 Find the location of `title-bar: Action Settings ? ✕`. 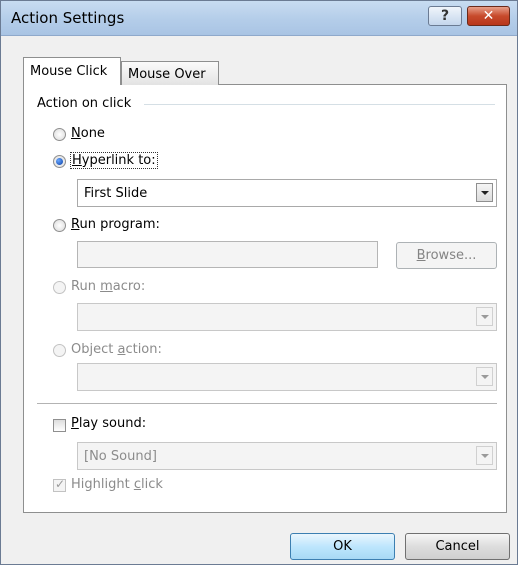

title-bar: Action Settings ? ✕ is located at coordinates (259, 18).